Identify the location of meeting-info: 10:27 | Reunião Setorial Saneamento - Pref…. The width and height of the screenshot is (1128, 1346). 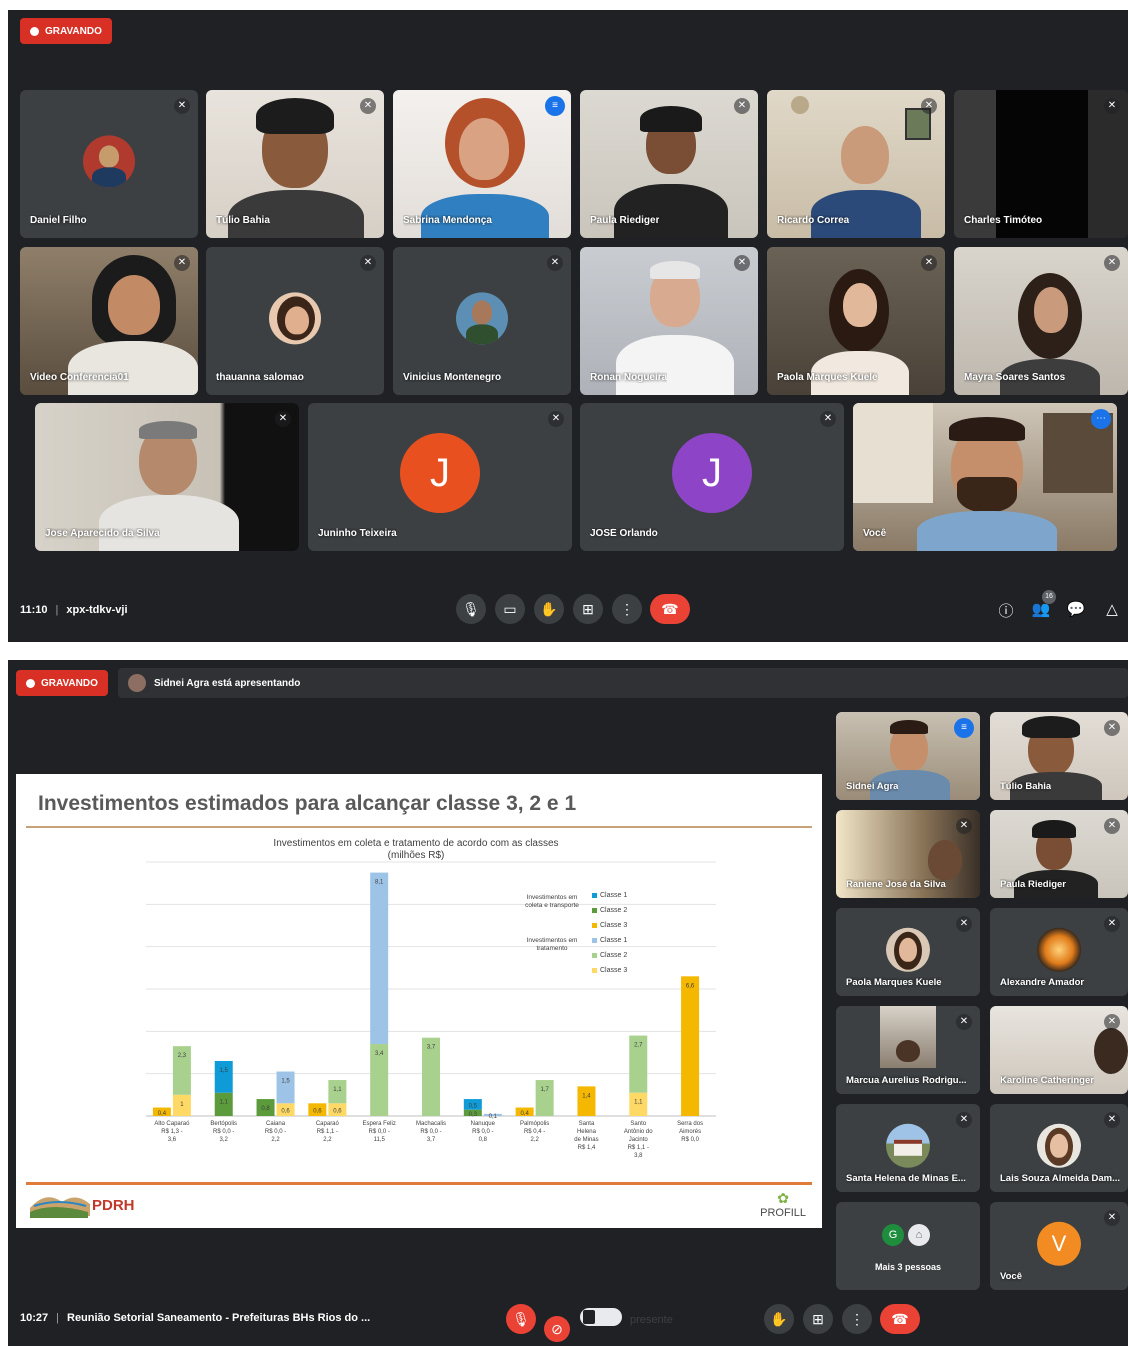
(195, 1318).